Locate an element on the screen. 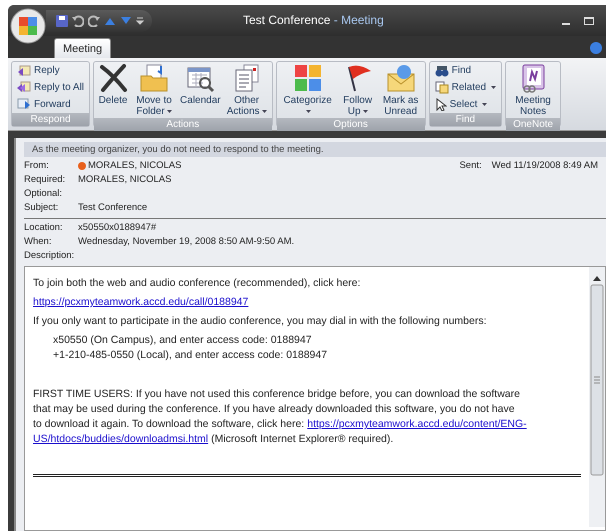 This screenshot has height=531, width=606. ribbon-button: Delete is located at coordinates (113, 84).